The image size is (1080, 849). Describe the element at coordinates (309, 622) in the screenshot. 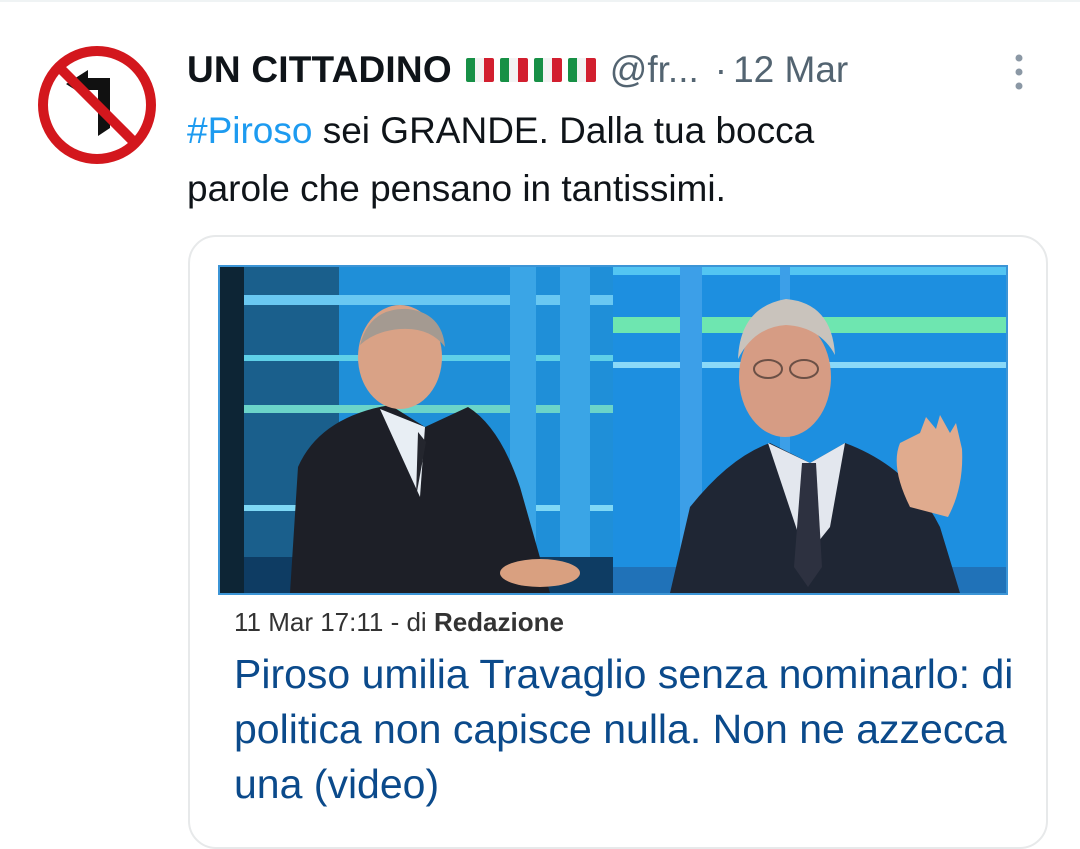

I see `article-timestamp: 11 Mar 17:11` at that location.